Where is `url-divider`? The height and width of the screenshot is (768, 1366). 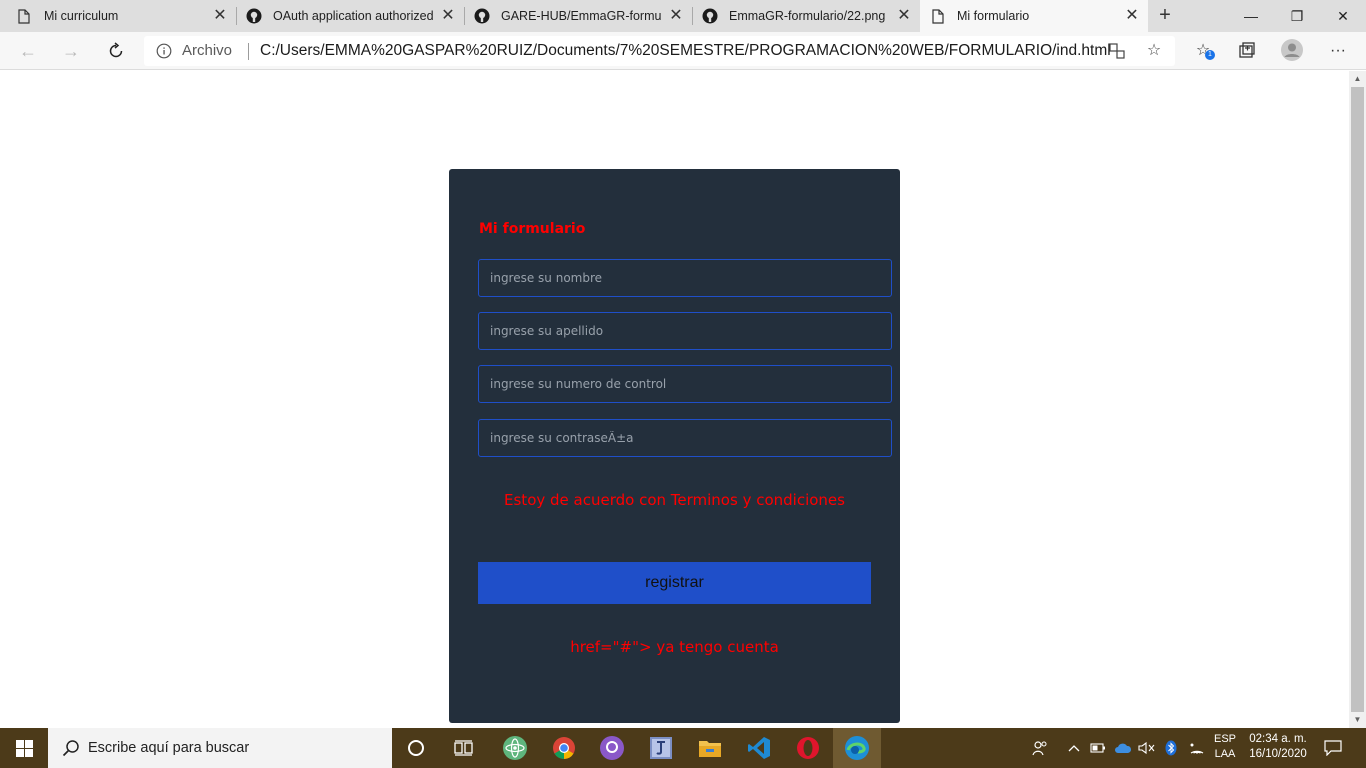
url-divider is located at coordinates (248, 51).